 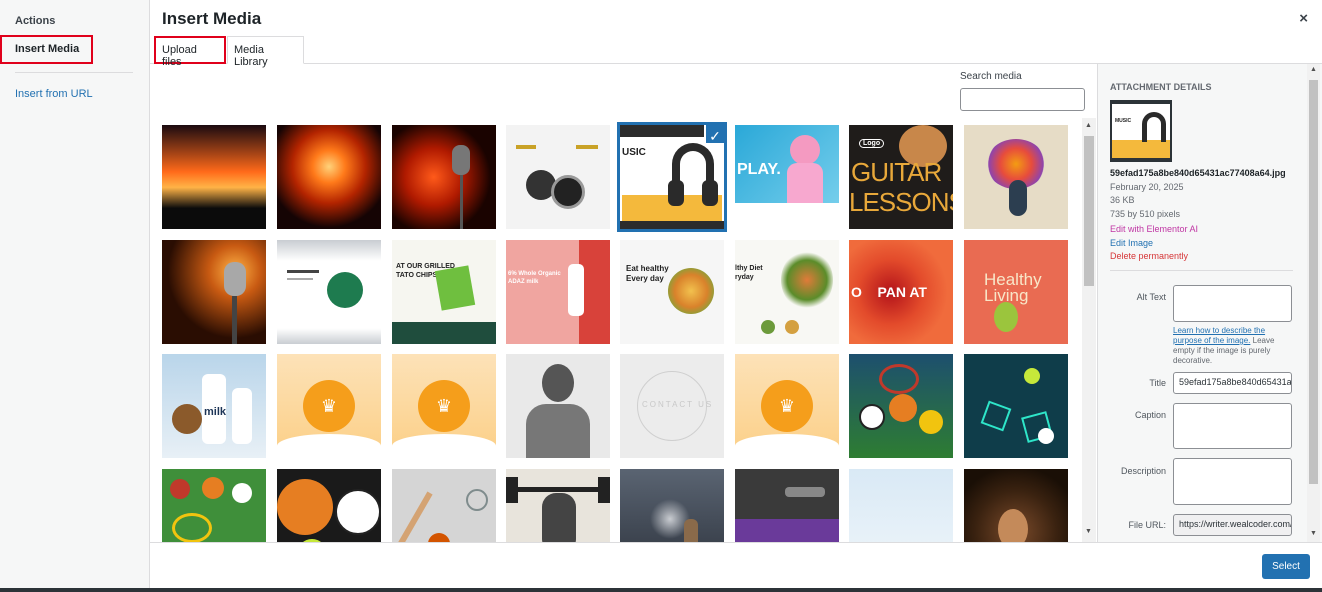 I want to click on media-item-grilled-chips: AT OUR GRILLED TATO CHIPS, so click(x=444, y=292).